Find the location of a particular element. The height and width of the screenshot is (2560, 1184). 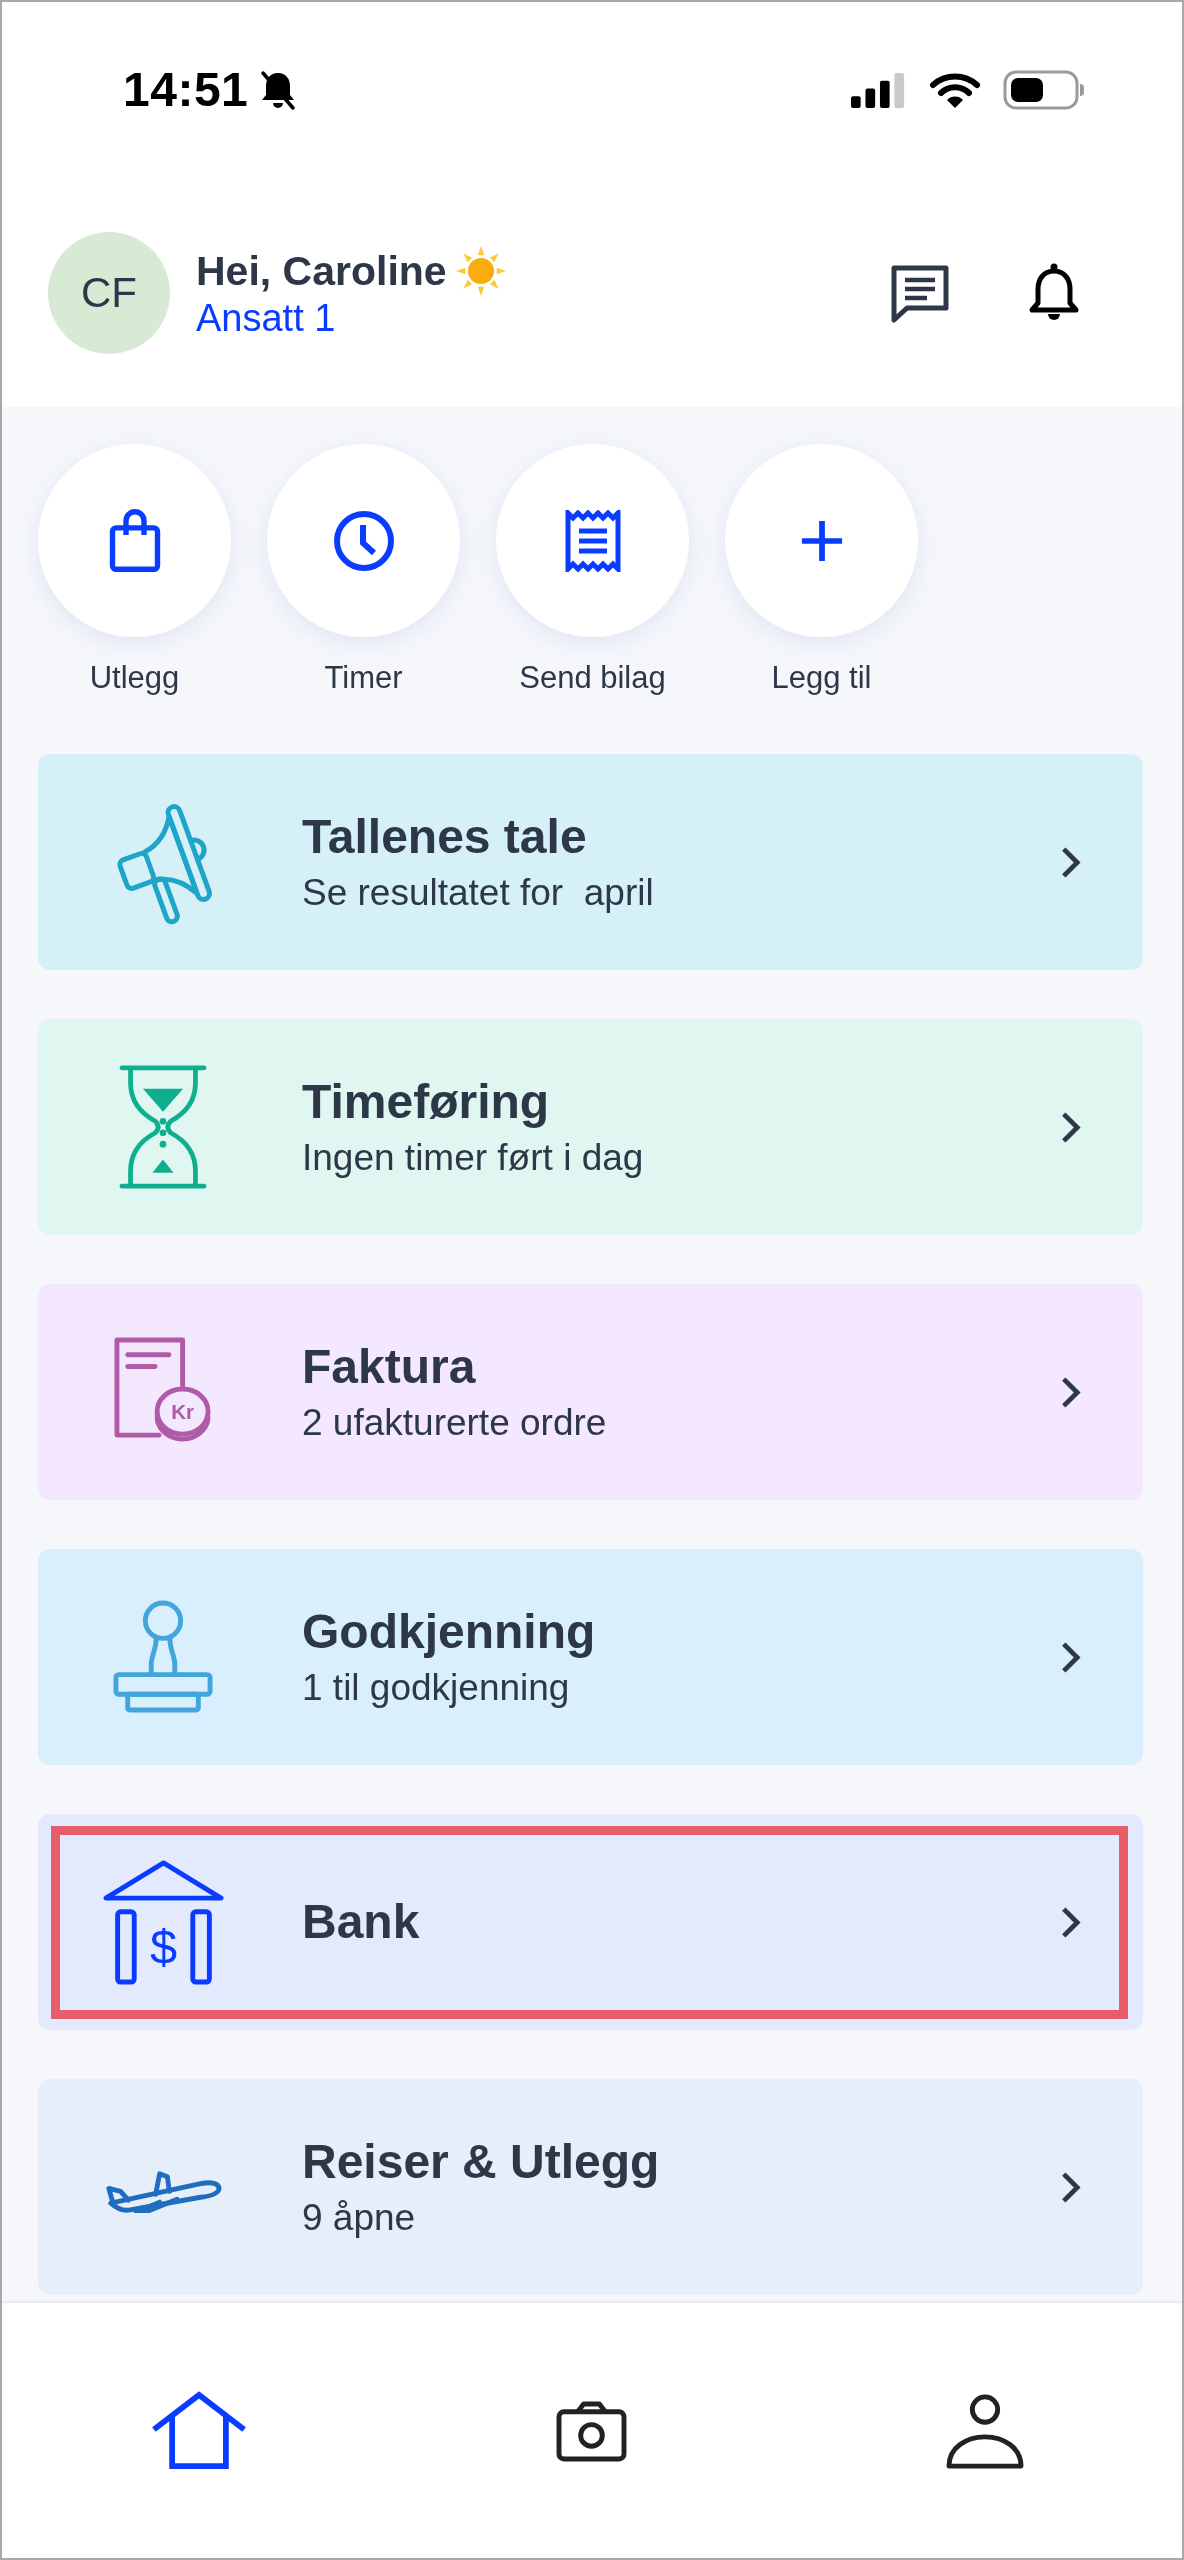

quick-action-label: Send bilag is located at coordinates (592, 678).